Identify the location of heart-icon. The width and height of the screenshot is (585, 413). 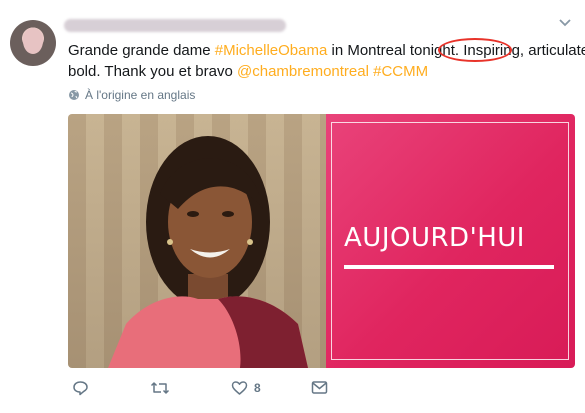
(239, 388).